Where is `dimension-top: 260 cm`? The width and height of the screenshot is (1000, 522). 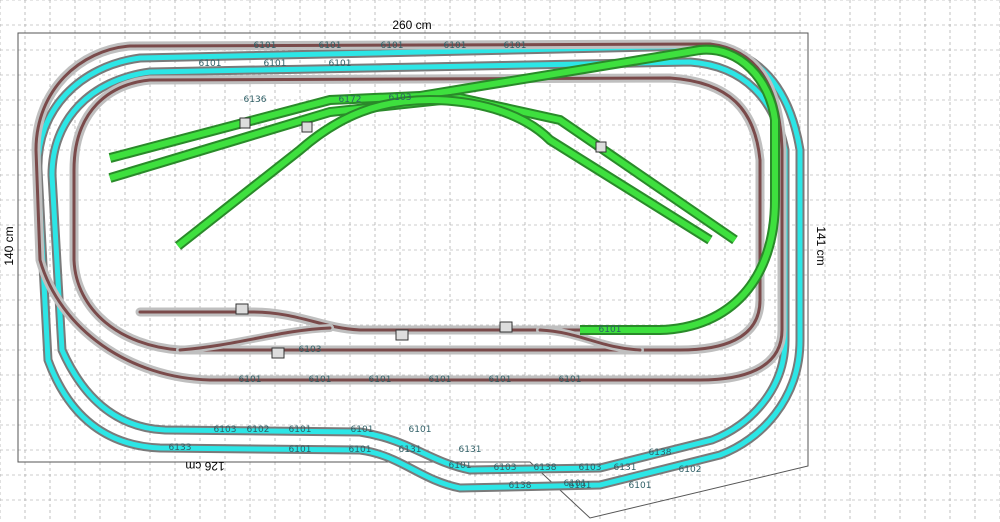 dimension-top: 260 cm is located at coordinates (411, 25).